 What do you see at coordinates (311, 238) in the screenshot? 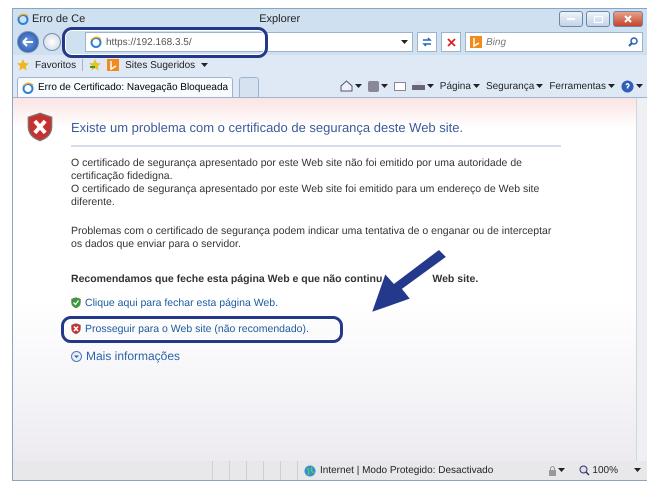
I see `warning-paragraph: Problemas com o certificado de segurança podem indicar uma tentativa de o enganar ou de interceptar os dados que enviar para o servidor.` at bounding box center [311, 238].